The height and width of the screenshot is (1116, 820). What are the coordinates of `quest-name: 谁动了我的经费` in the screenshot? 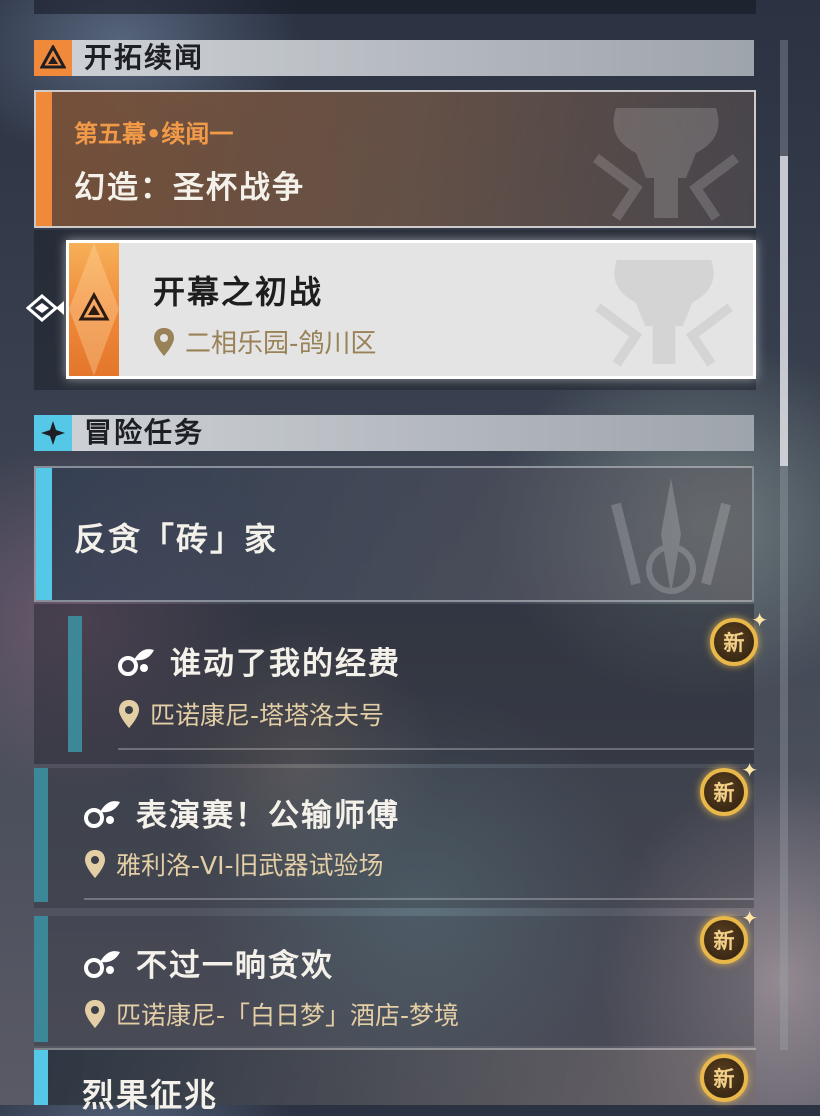 It's located at (285, 664).